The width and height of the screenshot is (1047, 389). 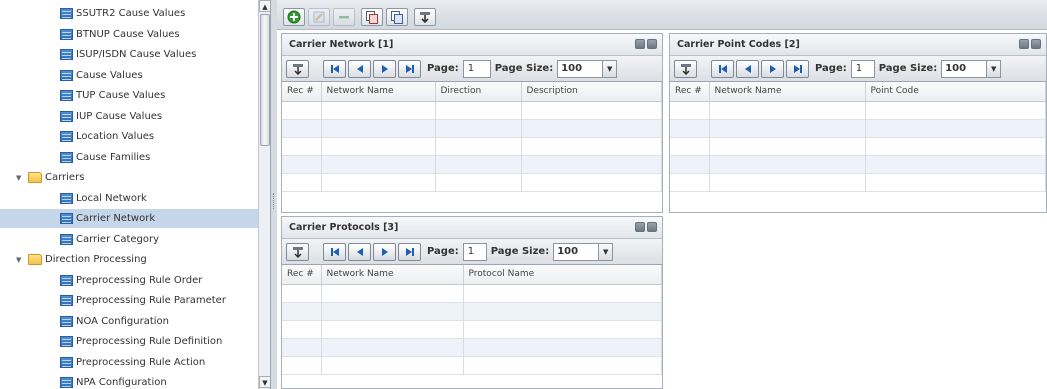 What do you see at coordinates (294, 17) in the screenshot?
I see `add-button` at bounding box center [294, 17].